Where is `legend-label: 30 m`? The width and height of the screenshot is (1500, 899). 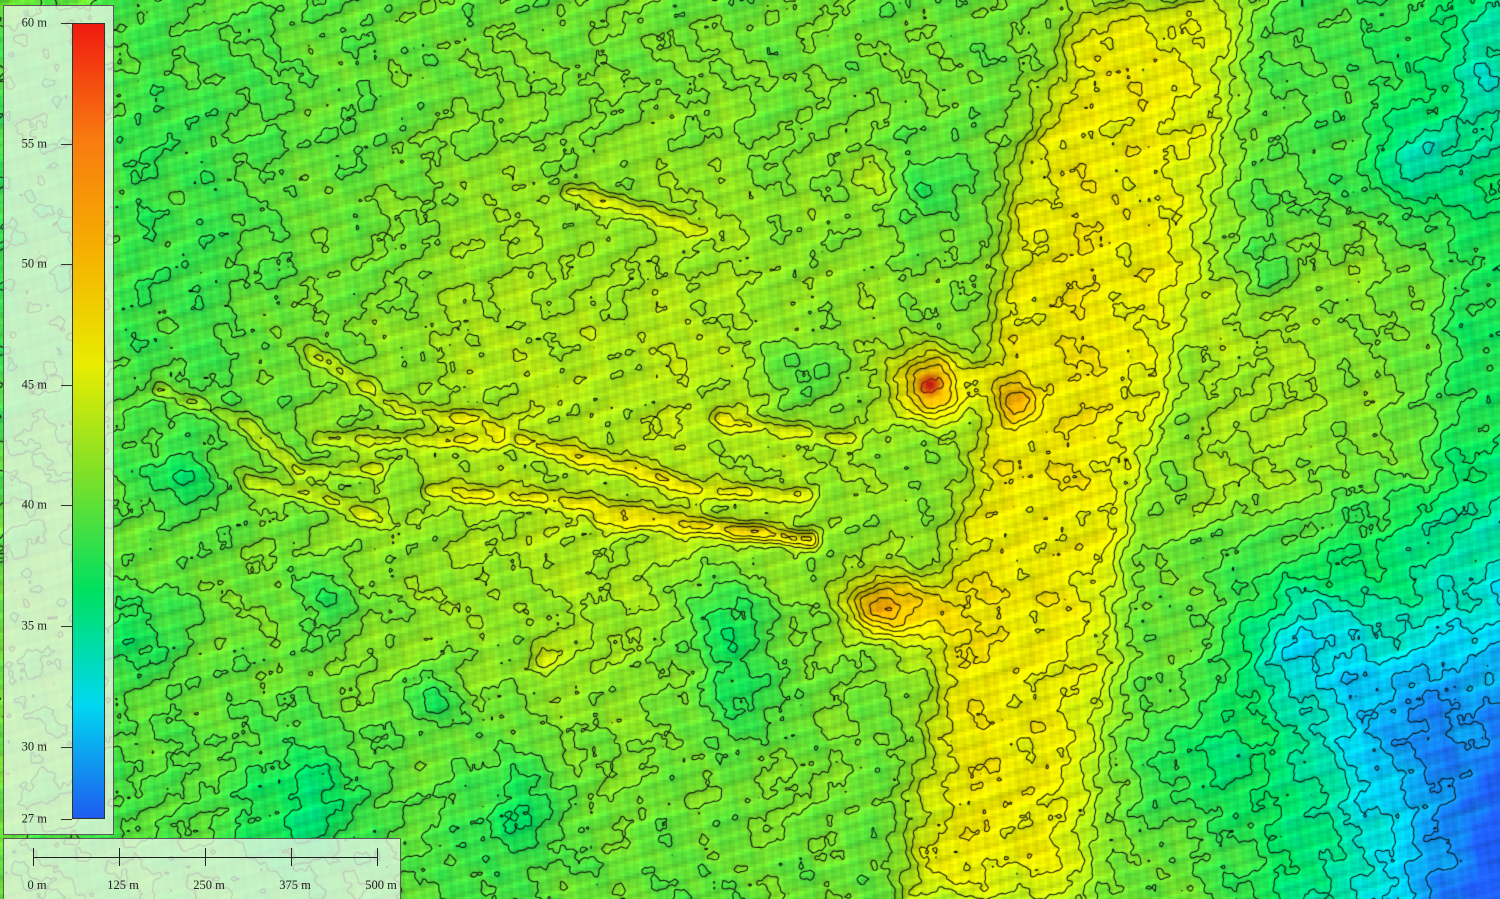
legend-label: 30 m is located at coordinates (34, 746).